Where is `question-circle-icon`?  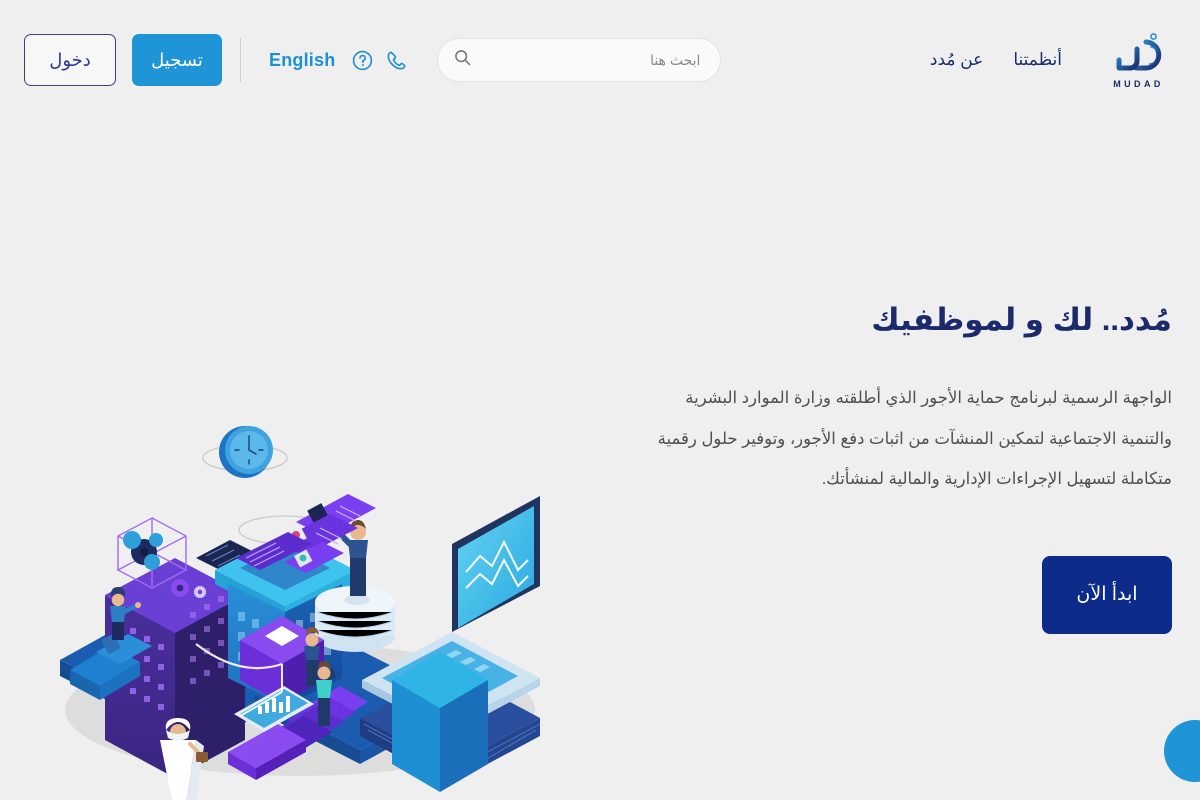 question-circle-icon is located at coordinates (362, 60).